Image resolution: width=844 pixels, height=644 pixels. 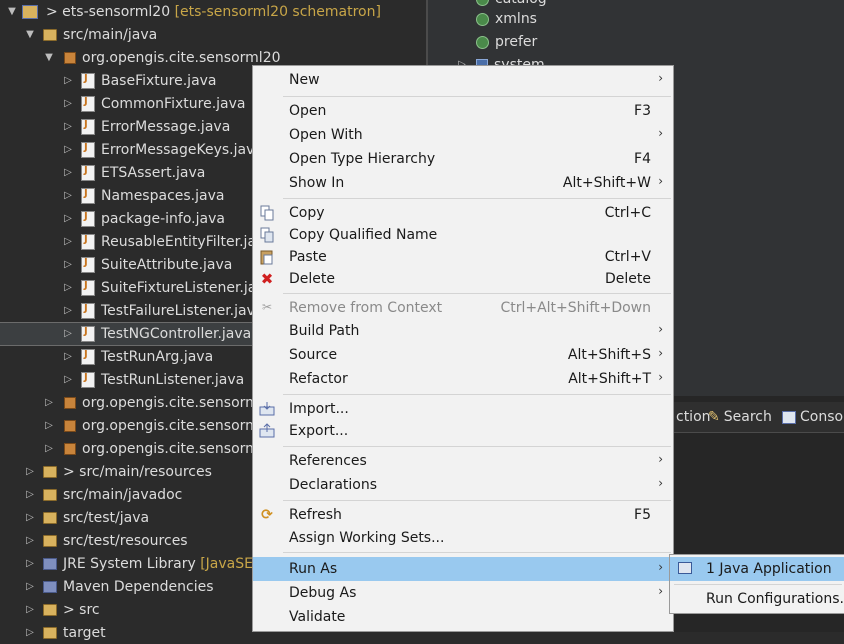 What do you see at coordinates (463, 213) in the screenshot?
I see `menu-item-copy: Copy Ctrl+C` at bounding box center [463, 213].